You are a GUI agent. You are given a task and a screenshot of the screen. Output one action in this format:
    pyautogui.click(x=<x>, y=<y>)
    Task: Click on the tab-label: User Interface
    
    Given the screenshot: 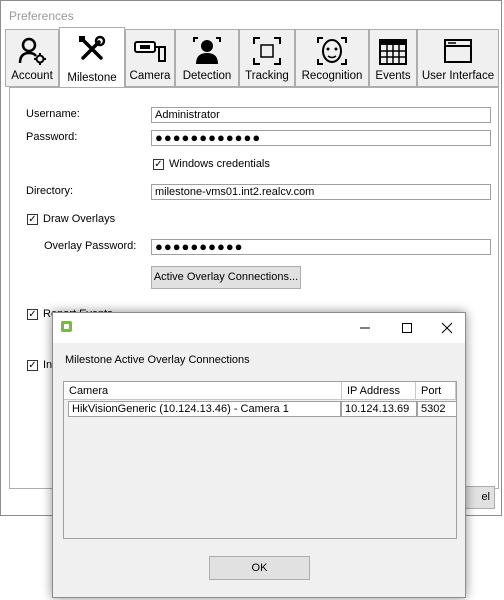 What is the action you would take?
    pyautogui.click(x=458, y=76)
    